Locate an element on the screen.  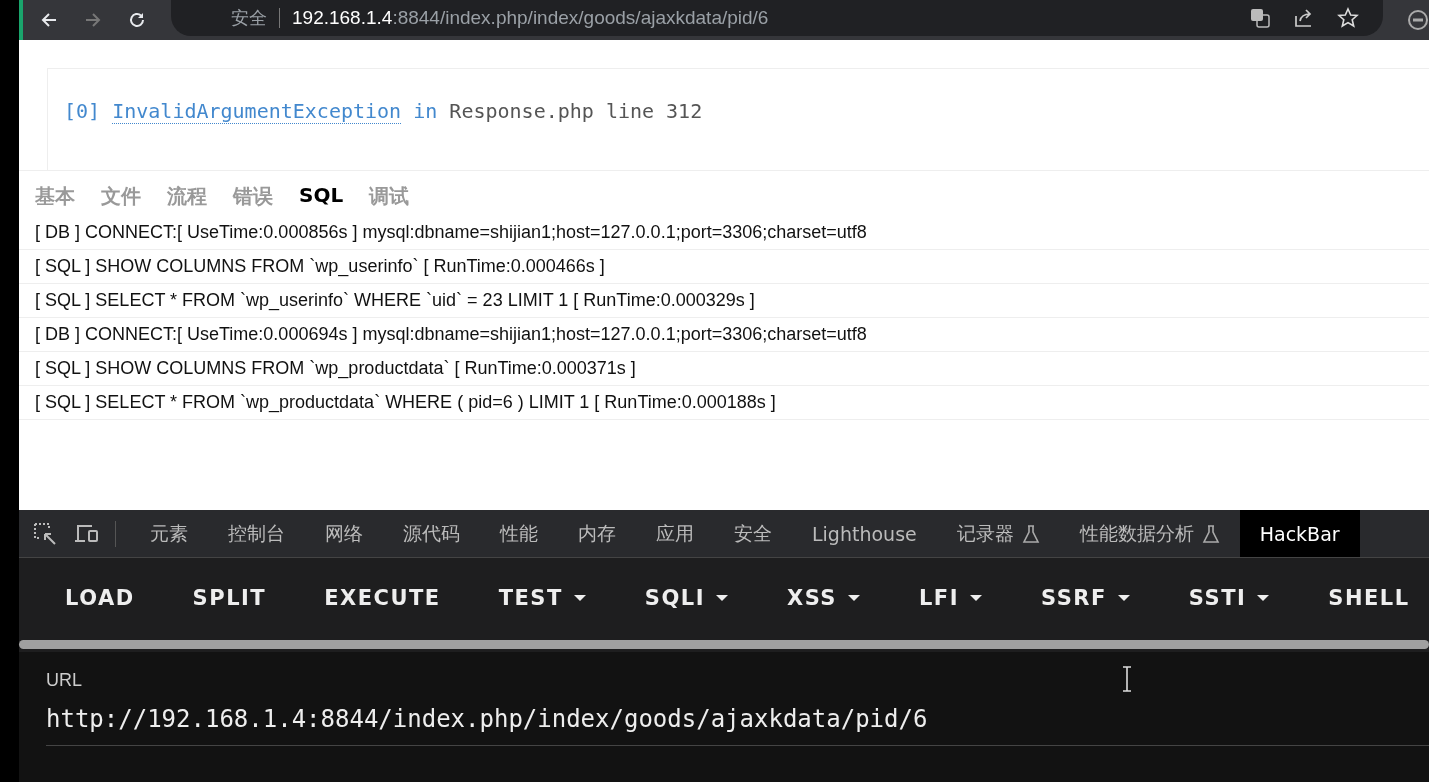
sql-log-line: [ SQL ] SELECT * FROM `wp_userinfo` WHERE `uid` = 23 LIMIT 1 [ RunTime:0.000329s ] is located at coordinates (724, 301).